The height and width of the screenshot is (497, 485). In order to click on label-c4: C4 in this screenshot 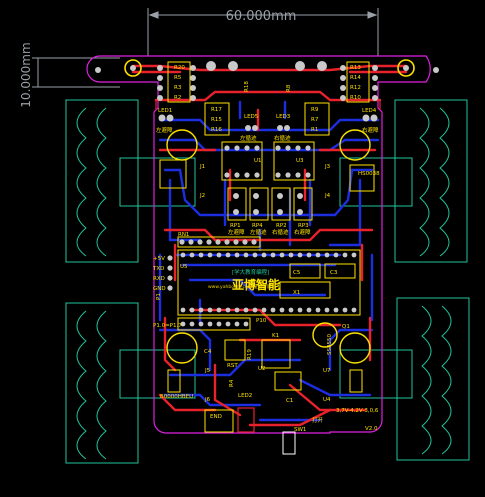, I will do `click(208, 352)`.